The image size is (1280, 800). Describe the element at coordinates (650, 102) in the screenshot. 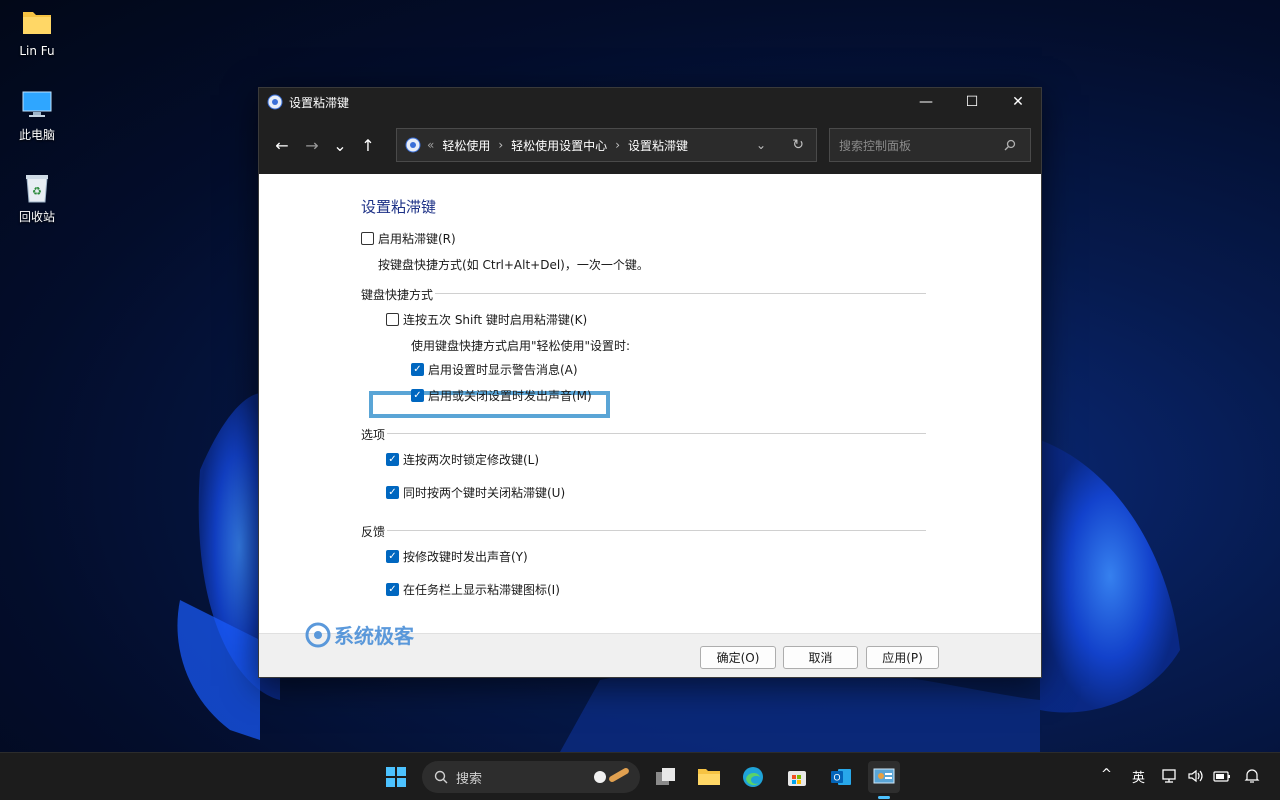

I see `title-bar: 设置粘滞键 — ☐ ✕` at that location.